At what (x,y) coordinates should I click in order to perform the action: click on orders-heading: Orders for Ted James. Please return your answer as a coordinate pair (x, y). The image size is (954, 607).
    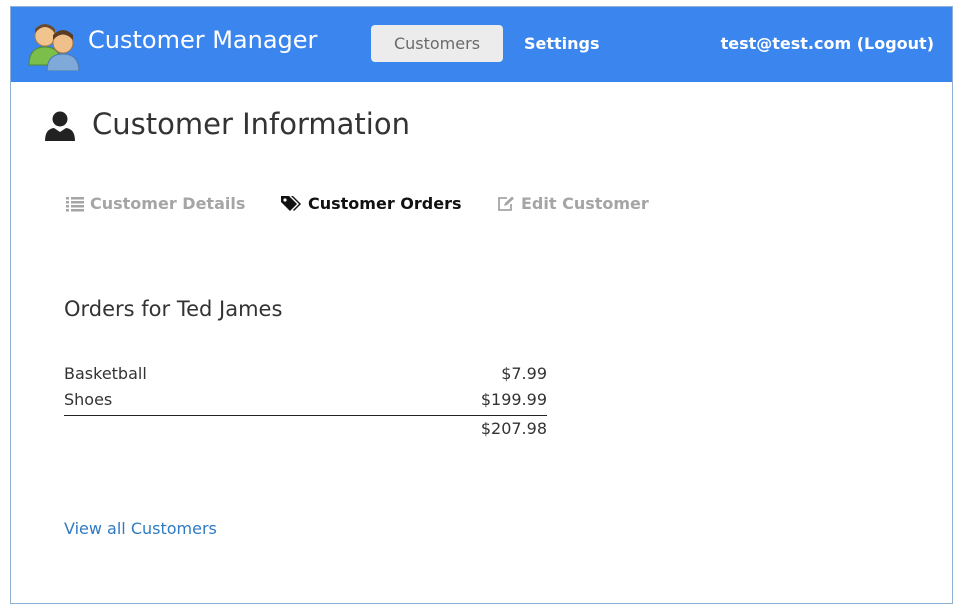
    Looking at the image, I should click on (173, 309).